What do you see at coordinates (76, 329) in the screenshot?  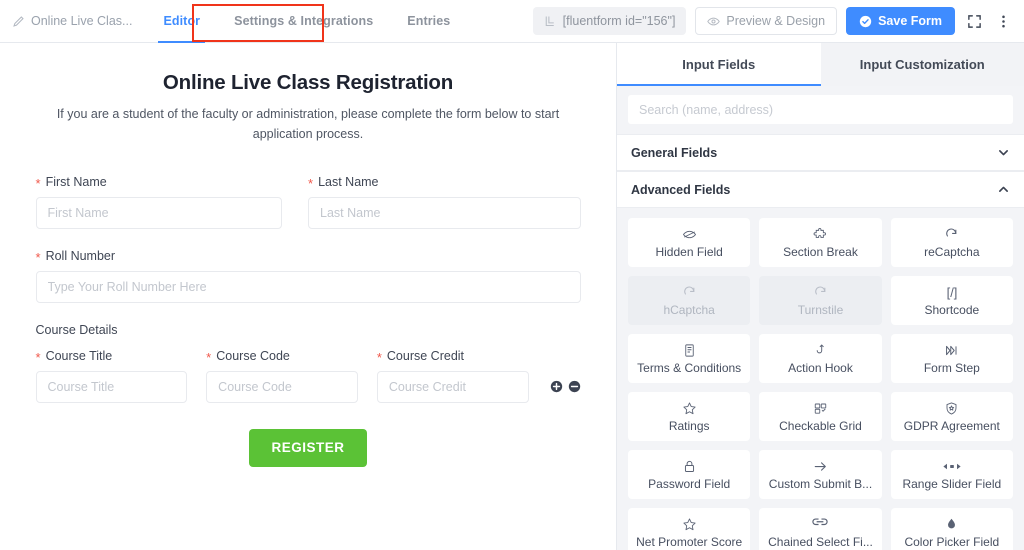 I see `course-details-section-label: Course Details` at bounding box center [76, 329].